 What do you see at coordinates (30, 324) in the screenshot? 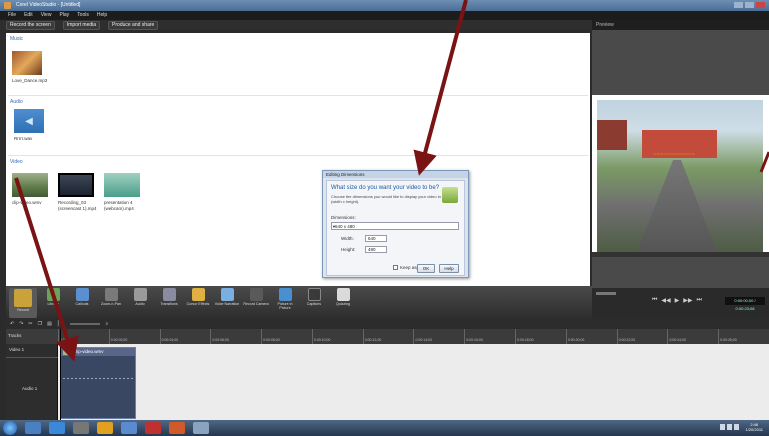
I see `cut-icon: ✂` at bounding box center [30, 324].